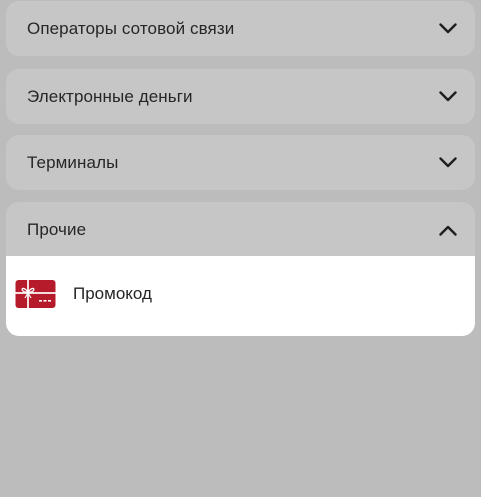 Image resolution: width=481 pixels, height=497 pixels. I want to click on promo-code-item: Промокод, so click(240, 294).